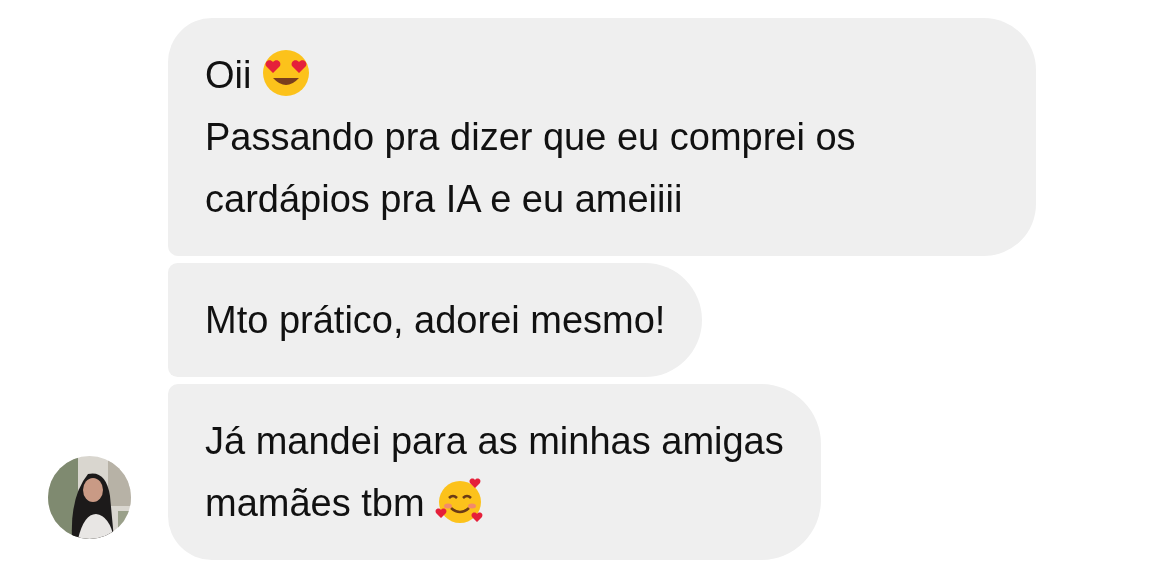 This screenshot has width=1170, height=578. I want to click on message-text: Mto prático, adorei mesmo!, so click(435, 320).